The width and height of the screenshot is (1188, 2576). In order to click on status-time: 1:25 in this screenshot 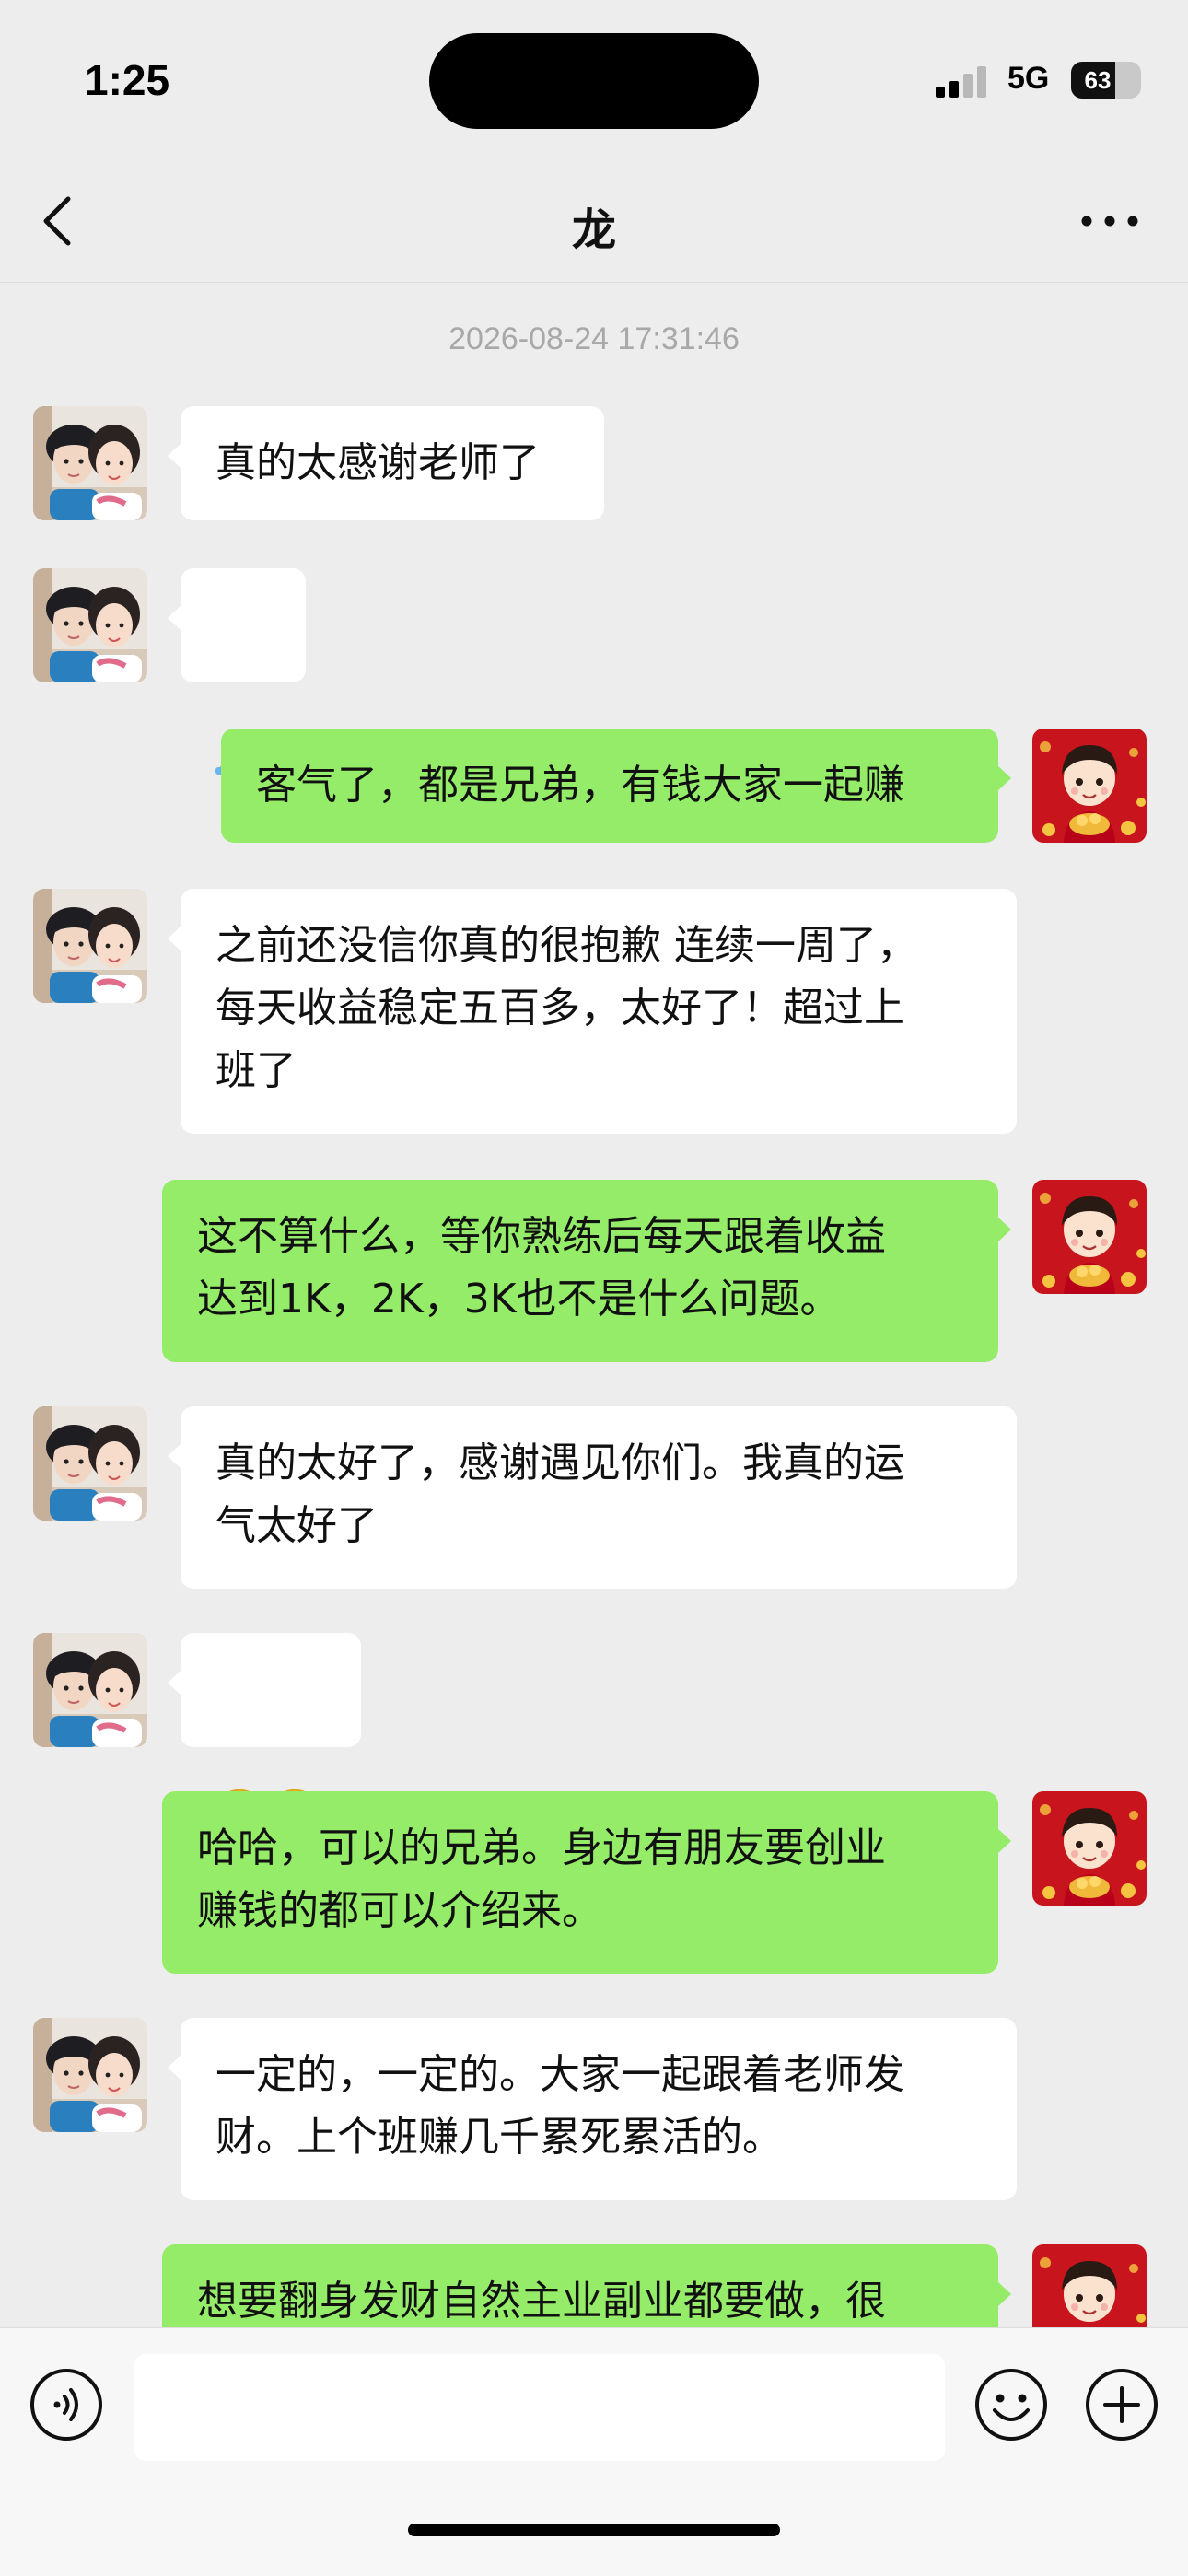, I will do `click(127, 80)`.